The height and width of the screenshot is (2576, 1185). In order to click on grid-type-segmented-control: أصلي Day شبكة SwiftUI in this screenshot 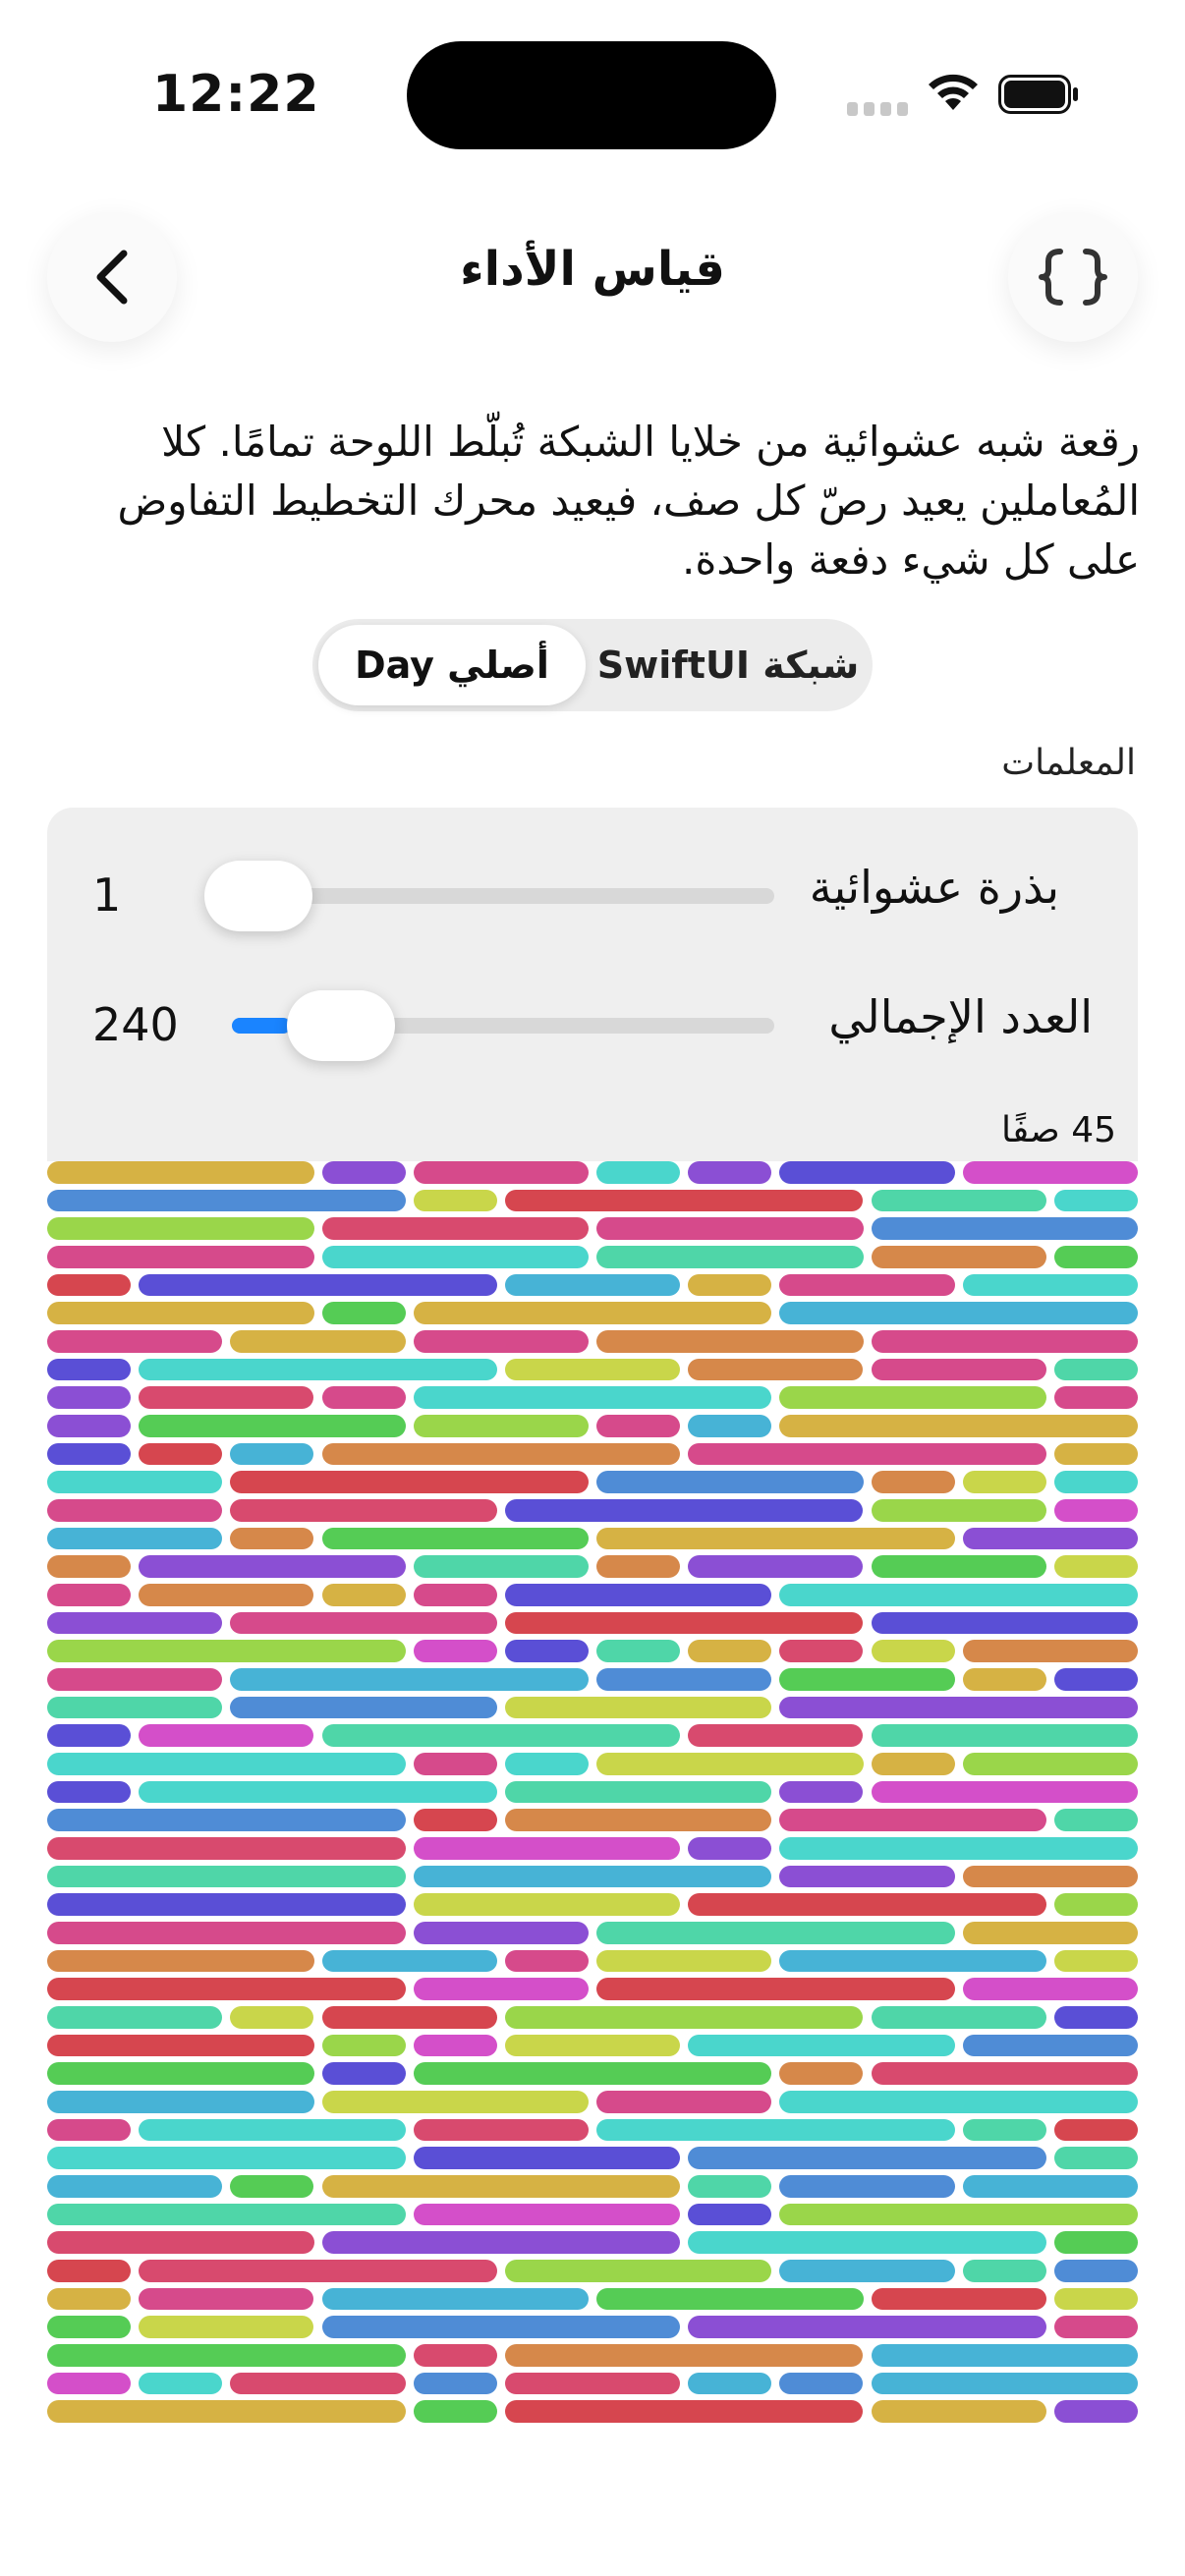, I will do `click(592, 665)`.